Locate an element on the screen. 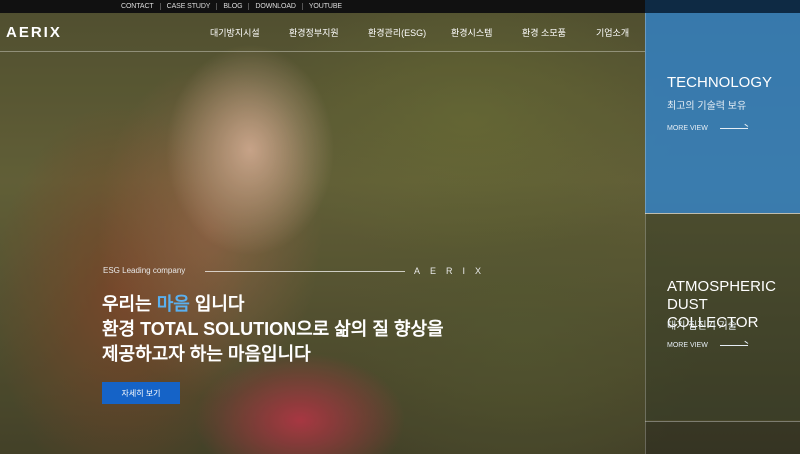  util-link-download: DOWNLOAD is located at coordinates (276, 6).